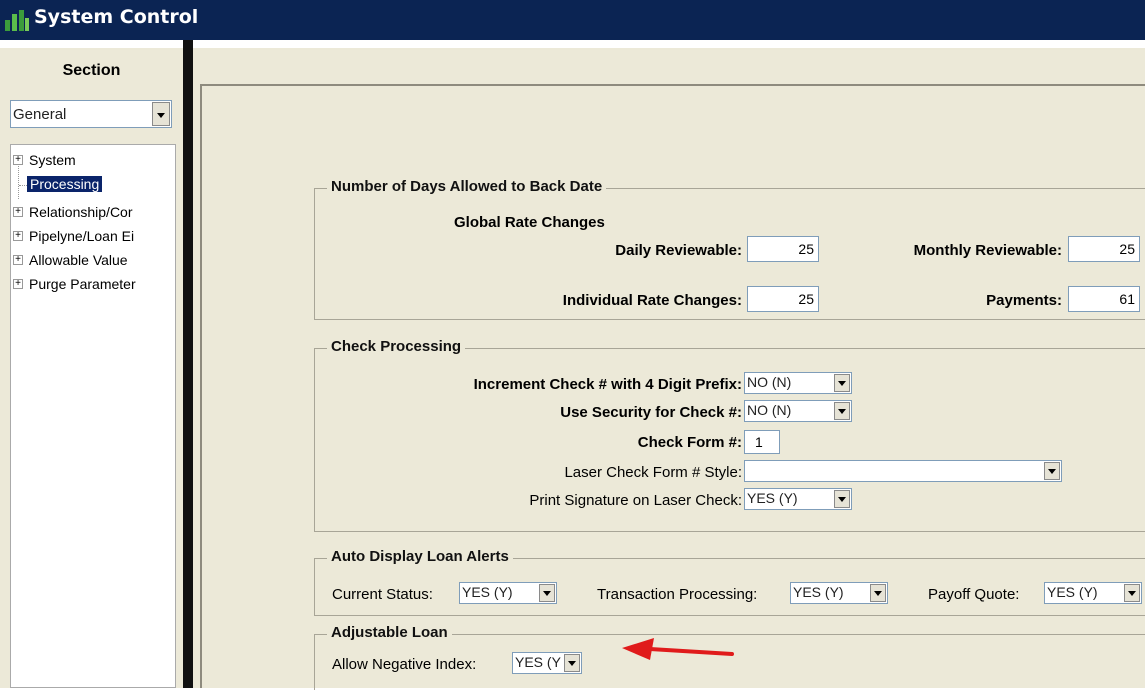 The image size is (1145, 690). Describe the element at coordinates (798, 411) in the screenshot. I see `security-check-select: NO (N)` at that location.